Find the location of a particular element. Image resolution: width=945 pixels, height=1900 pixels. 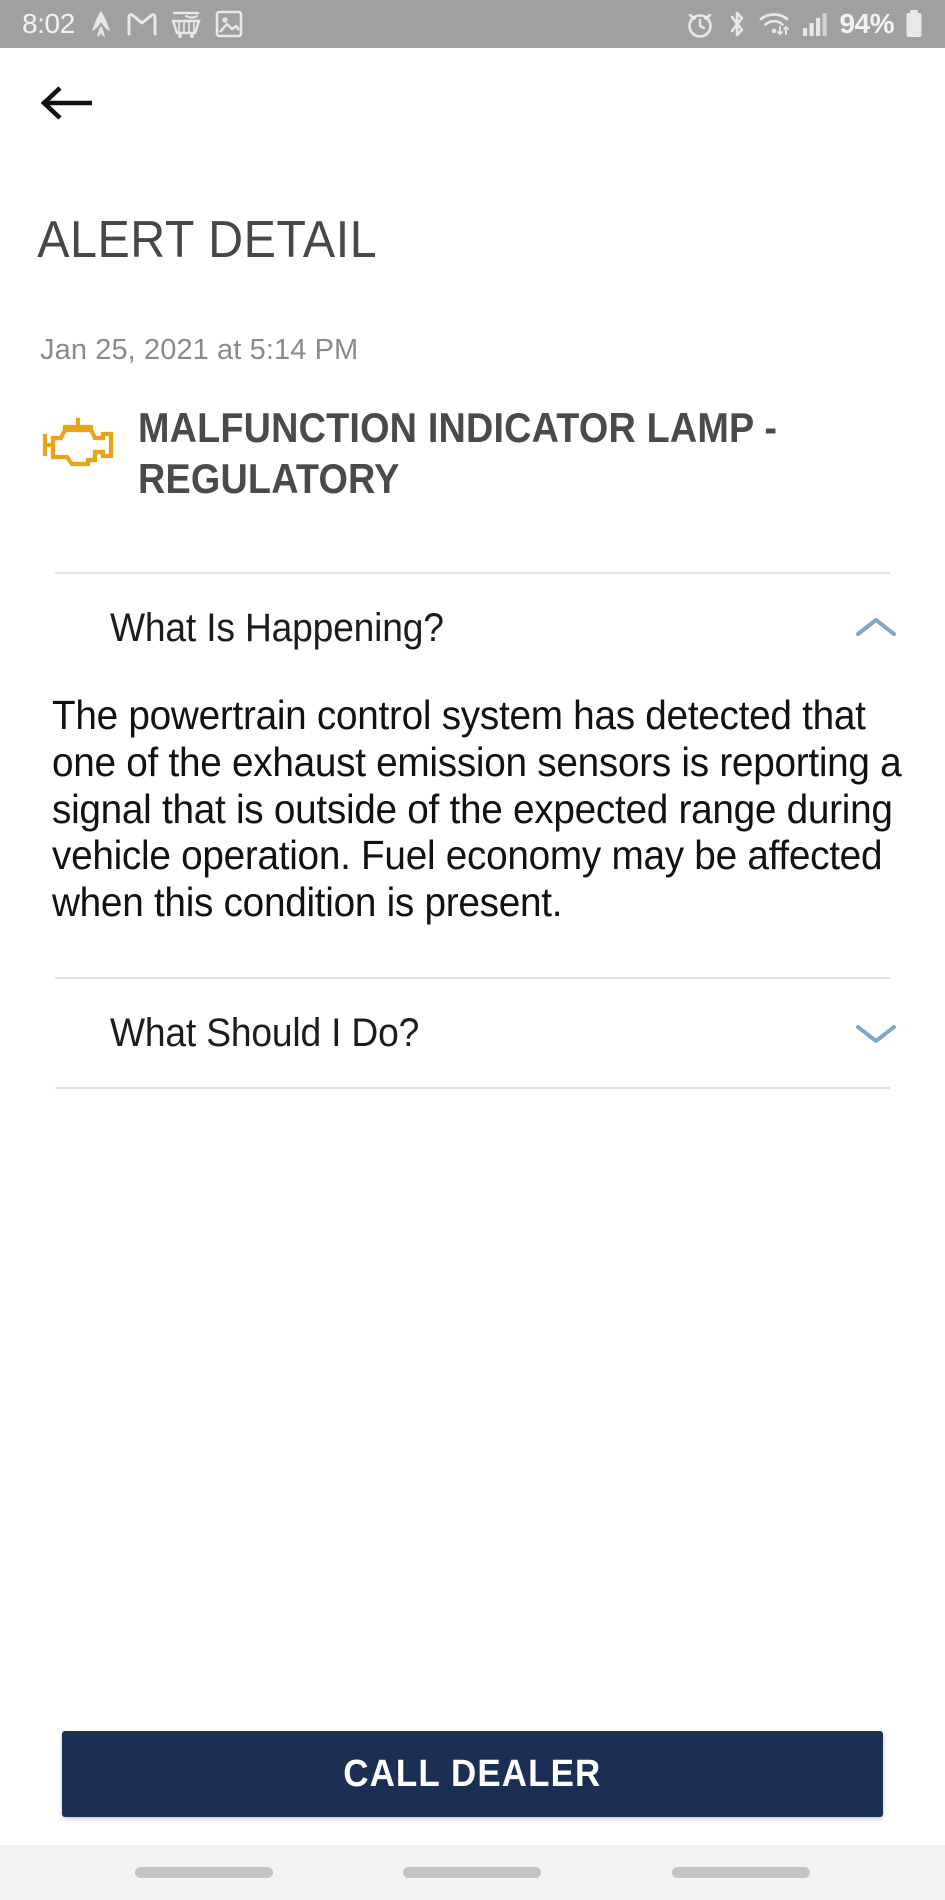

chevron-up-icon is located at coordinates (876, 628).